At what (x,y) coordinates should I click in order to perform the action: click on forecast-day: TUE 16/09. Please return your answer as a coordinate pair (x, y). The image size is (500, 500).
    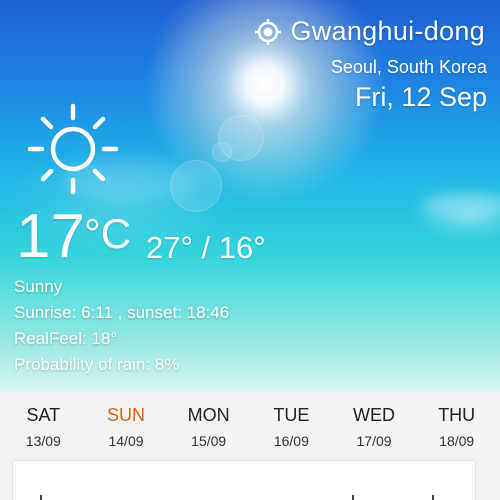
    Looking at the image, I should click on (291, 420).